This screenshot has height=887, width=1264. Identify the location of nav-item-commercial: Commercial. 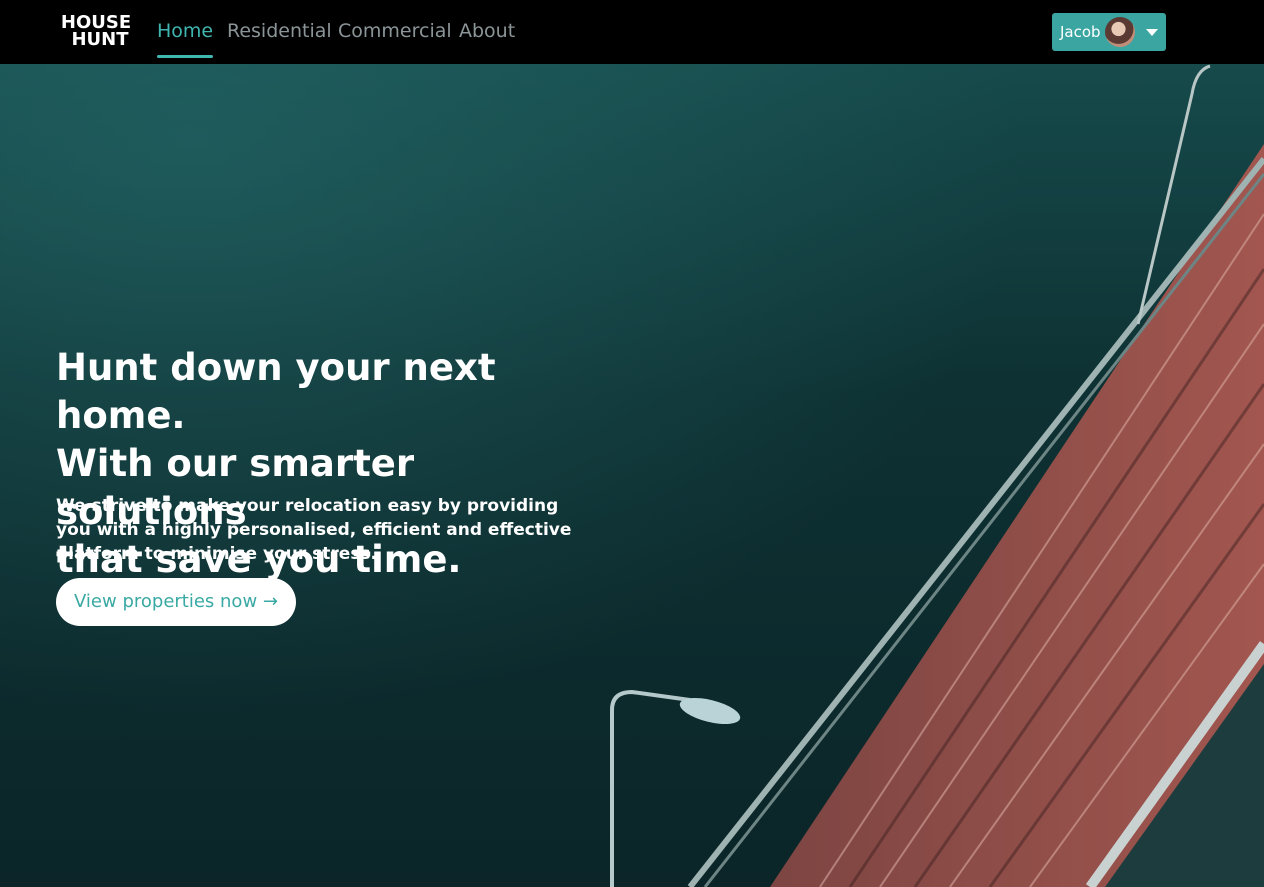
(395, 36).